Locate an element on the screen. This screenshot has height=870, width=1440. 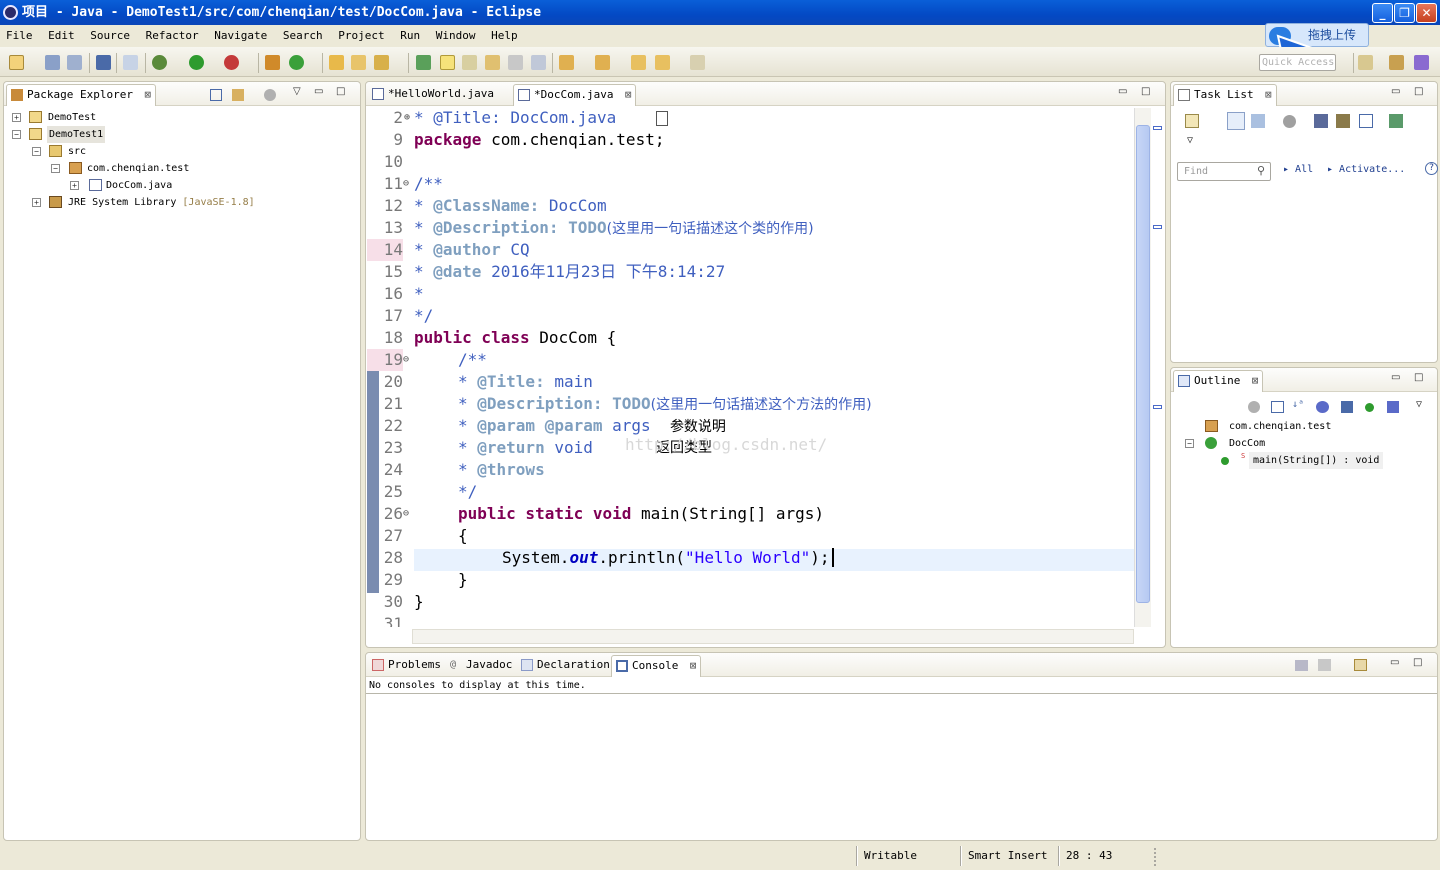
run-icon is located at coordinates (196, 62).